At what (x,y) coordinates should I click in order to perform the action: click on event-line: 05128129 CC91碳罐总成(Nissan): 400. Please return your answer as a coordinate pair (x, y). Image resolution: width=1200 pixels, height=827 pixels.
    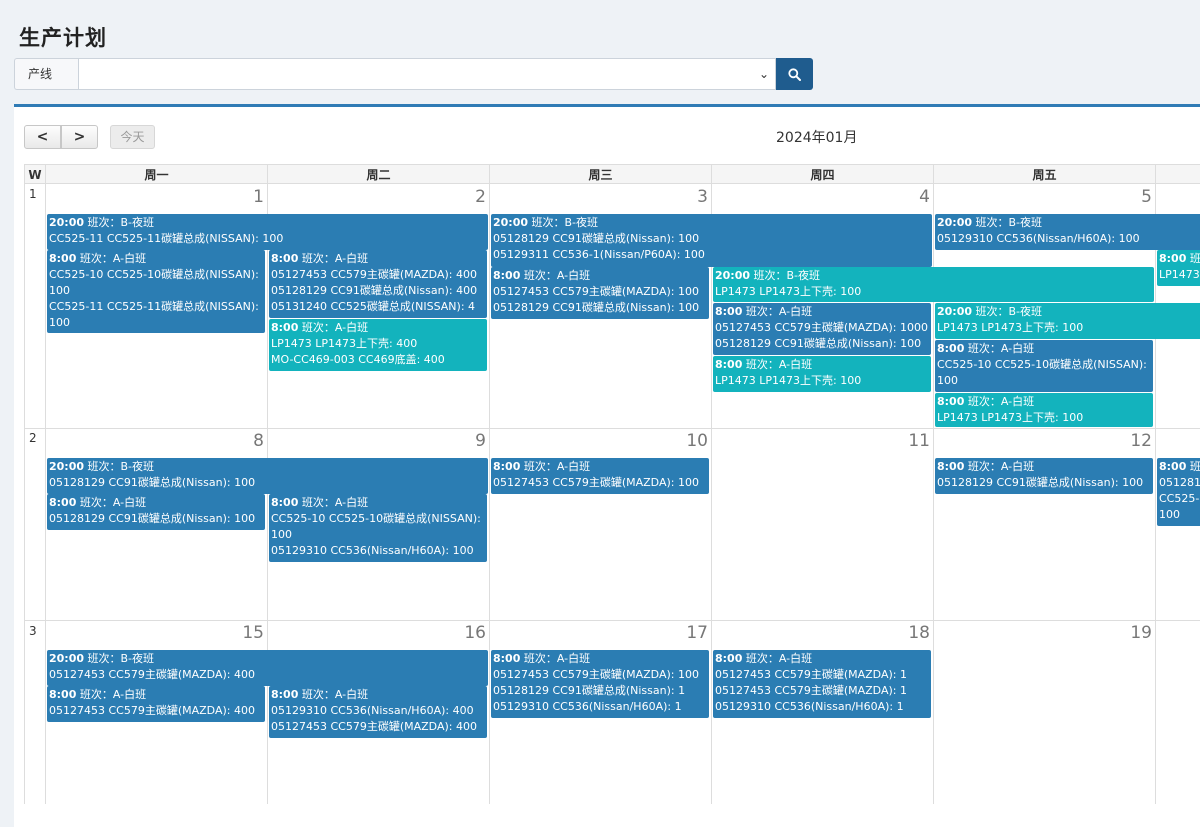
    Looking at the image, I should click on (374, 290).